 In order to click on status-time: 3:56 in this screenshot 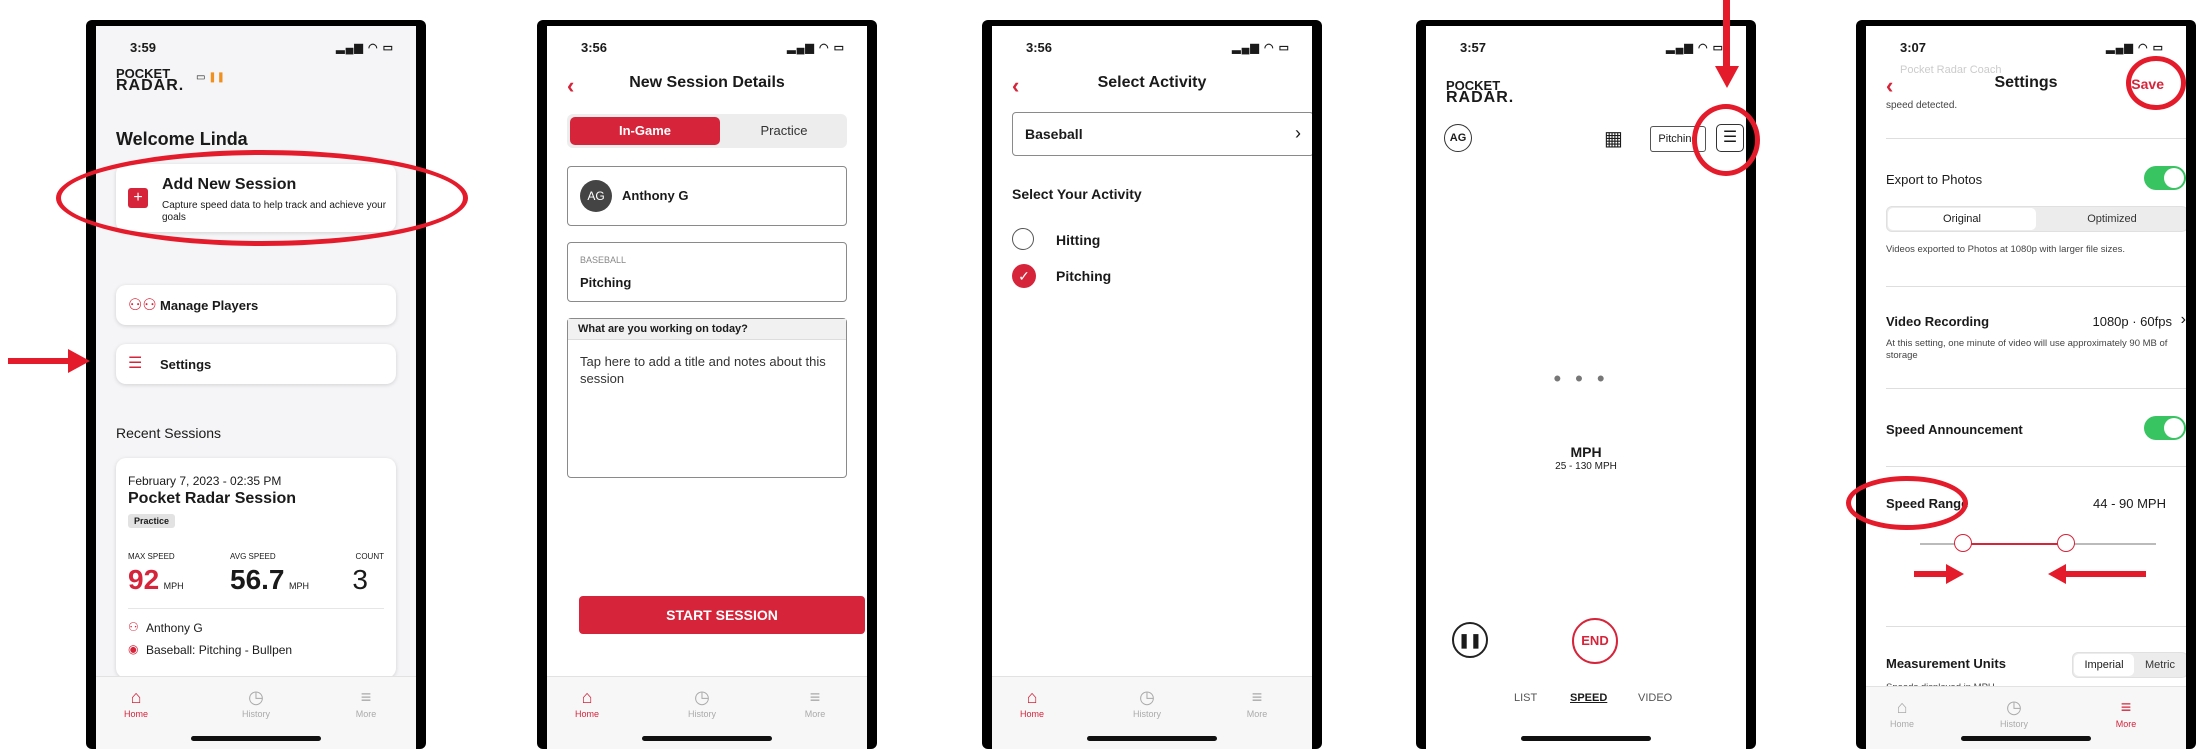, I will do `click(594, 47)`.